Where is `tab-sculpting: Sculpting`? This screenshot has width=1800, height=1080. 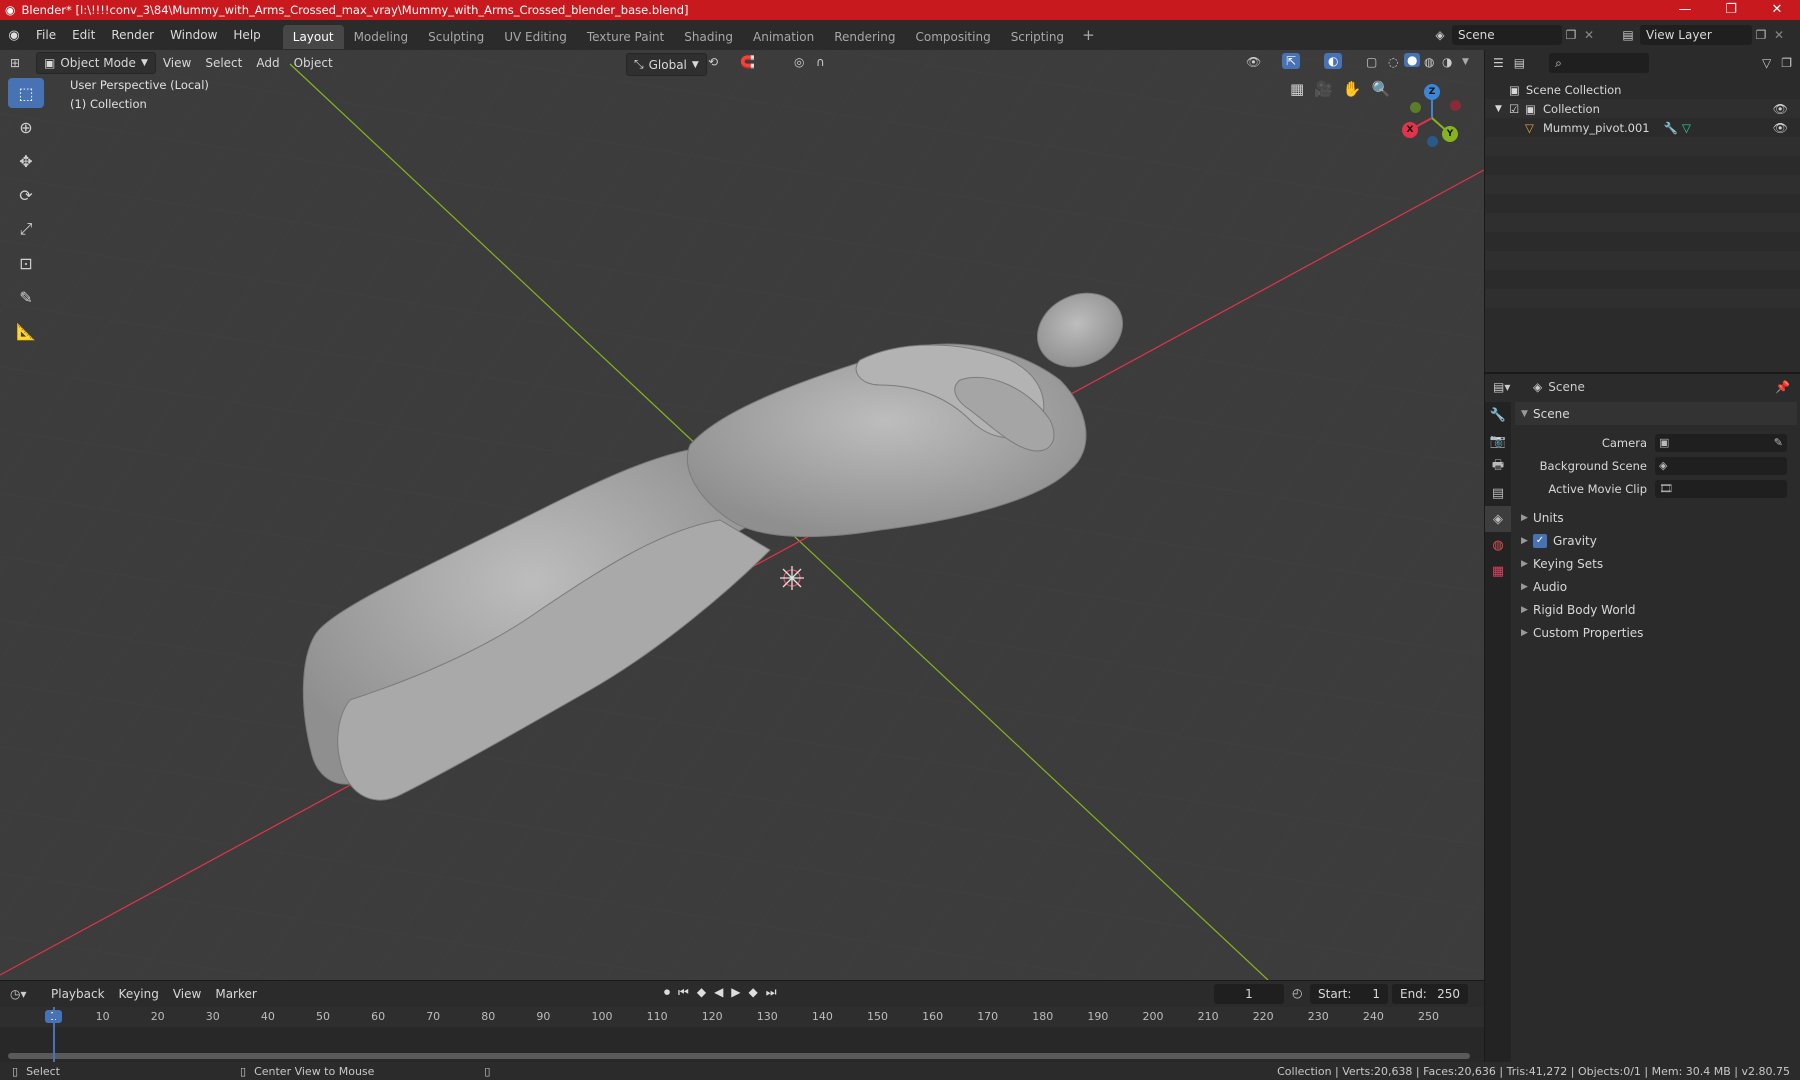
tab-sculpting: Sculpting is located at coordinates (456, 37).